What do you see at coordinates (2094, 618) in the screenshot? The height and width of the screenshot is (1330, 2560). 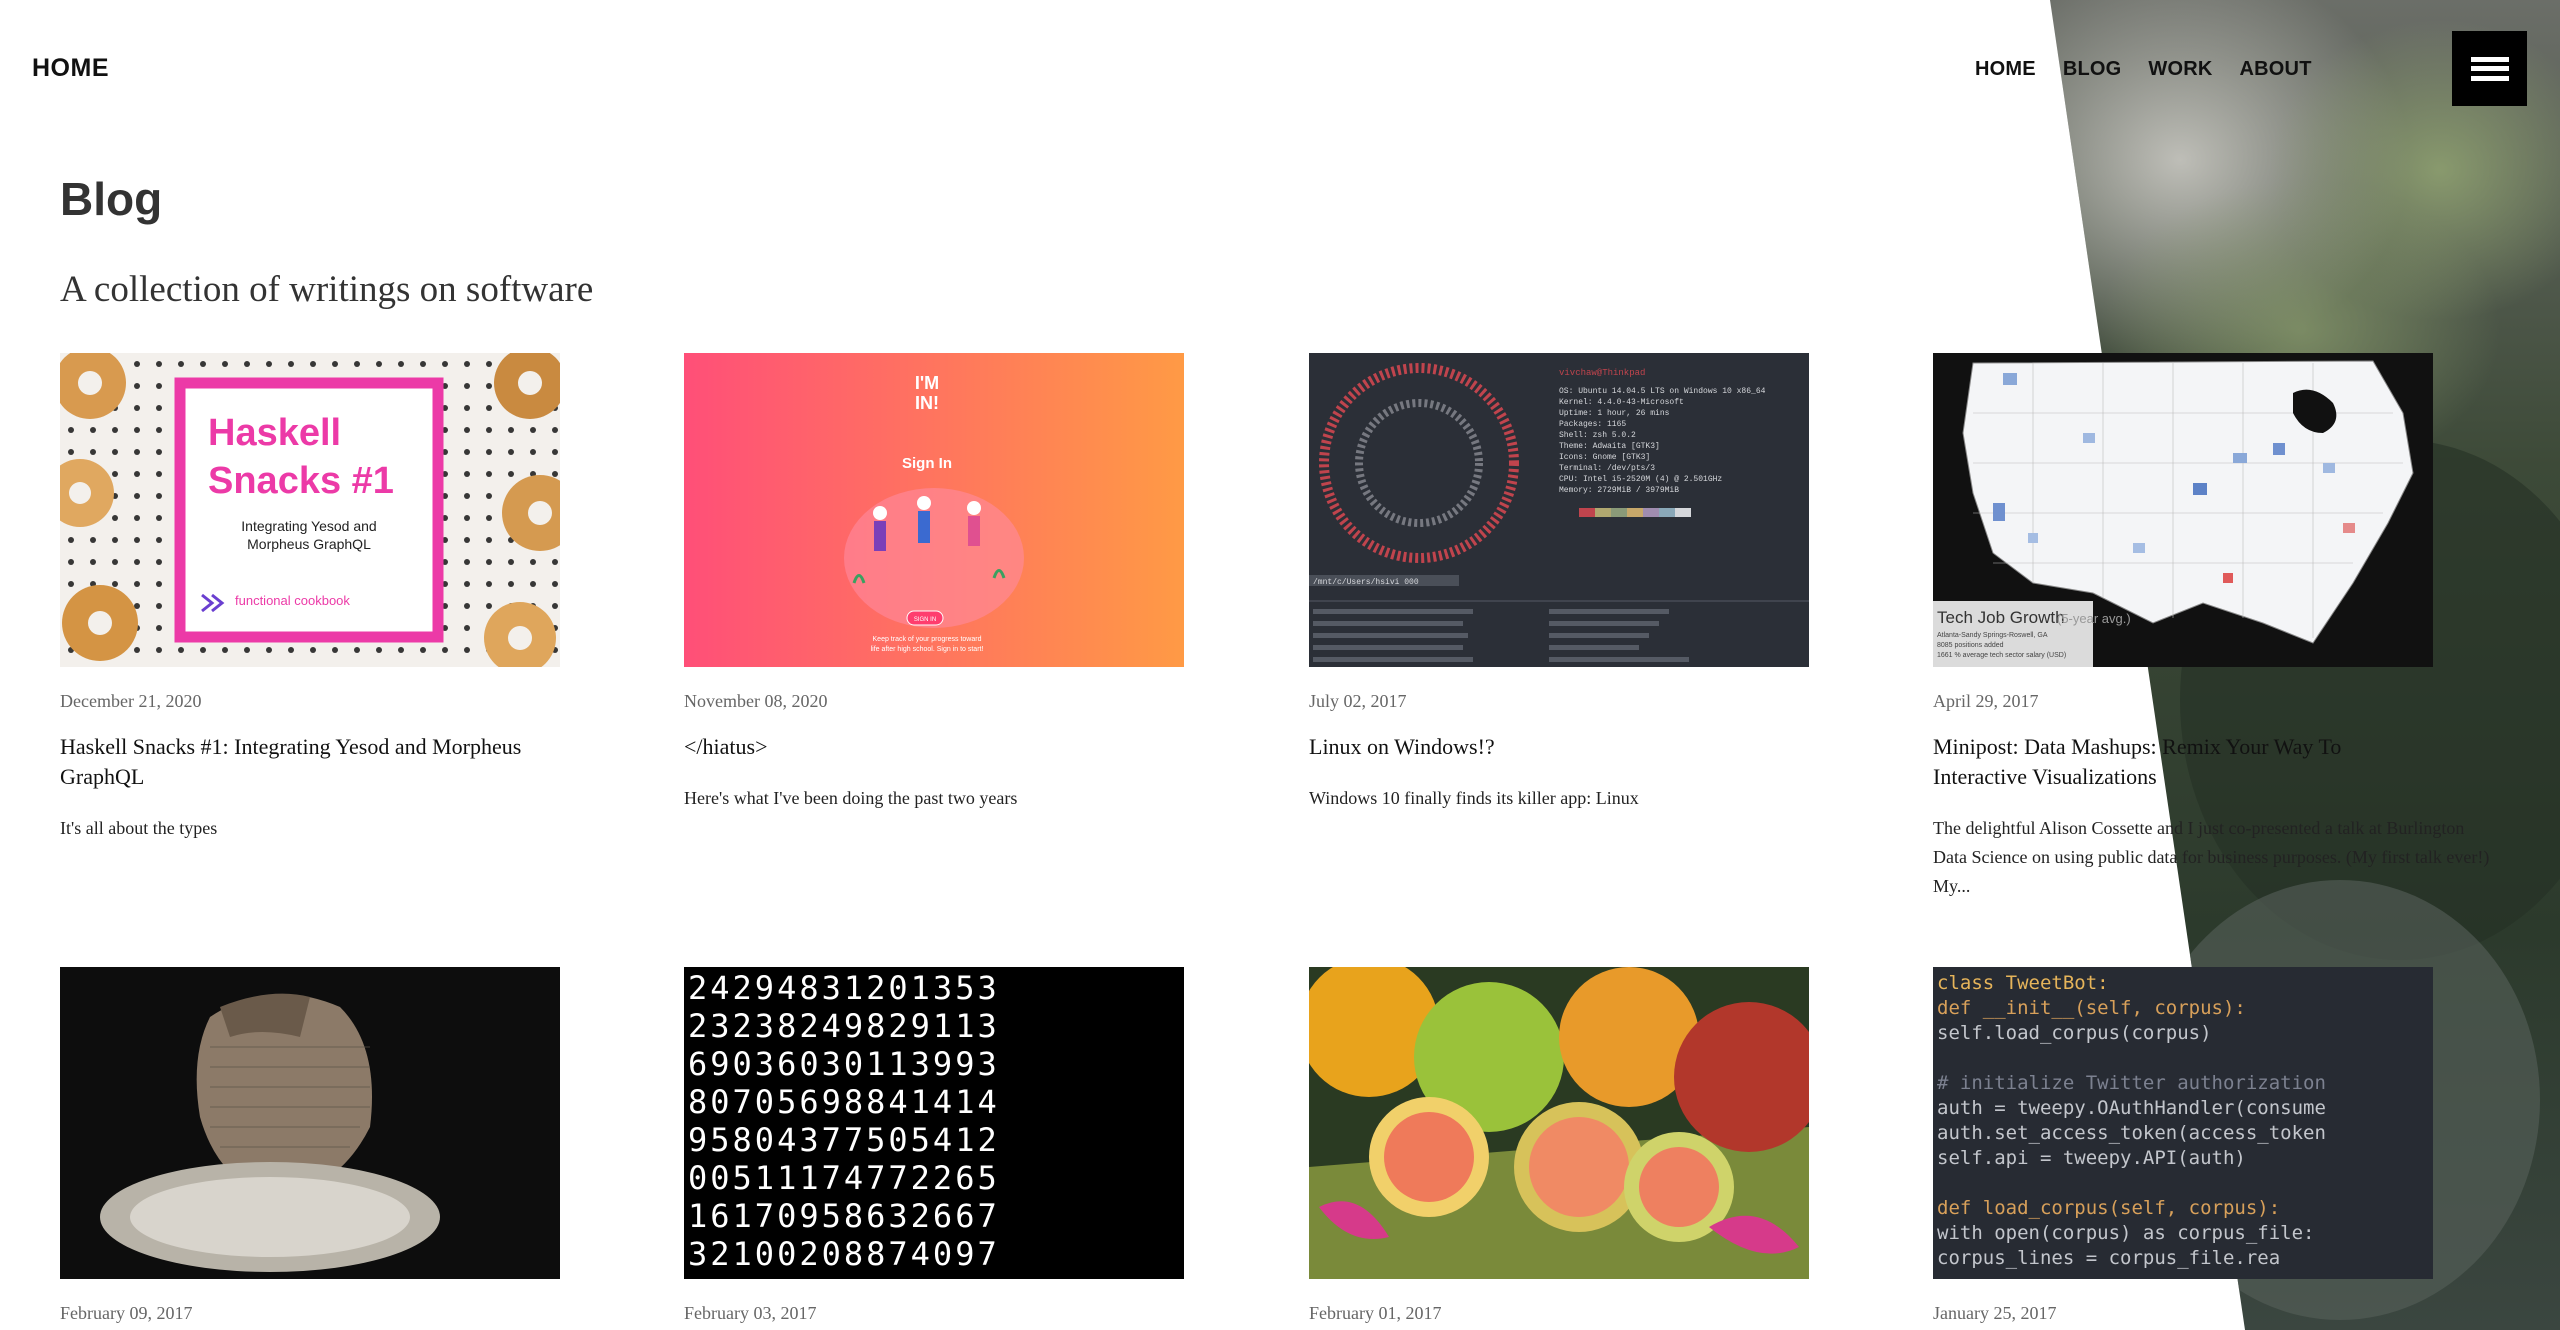 I see `map-caption-note: (5-year avg.)` at bounding box center [2094, 618].